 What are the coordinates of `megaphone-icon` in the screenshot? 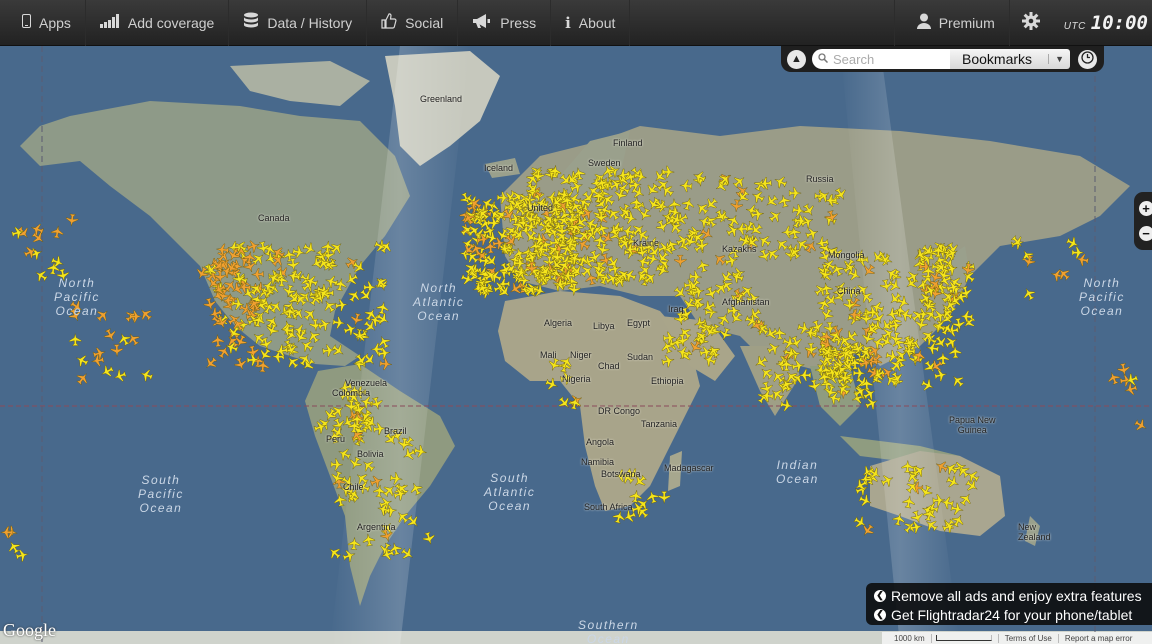 It's located at (482, 22).